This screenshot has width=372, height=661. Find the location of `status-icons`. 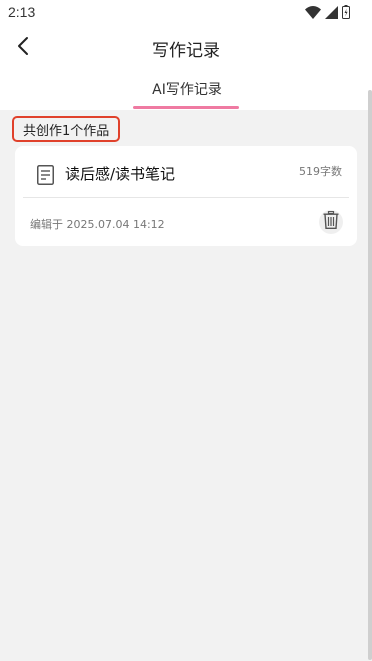

status-icons is located at coordinates (327, 13).